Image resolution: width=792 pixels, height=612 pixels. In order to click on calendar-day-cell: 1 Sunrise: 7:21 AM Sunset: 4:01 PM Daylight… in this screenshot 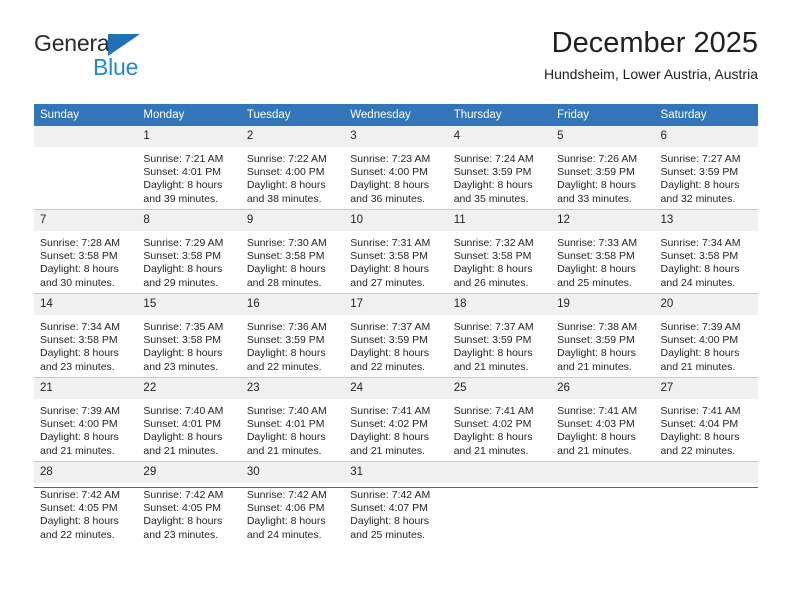, I will do `click(189, 168)`.